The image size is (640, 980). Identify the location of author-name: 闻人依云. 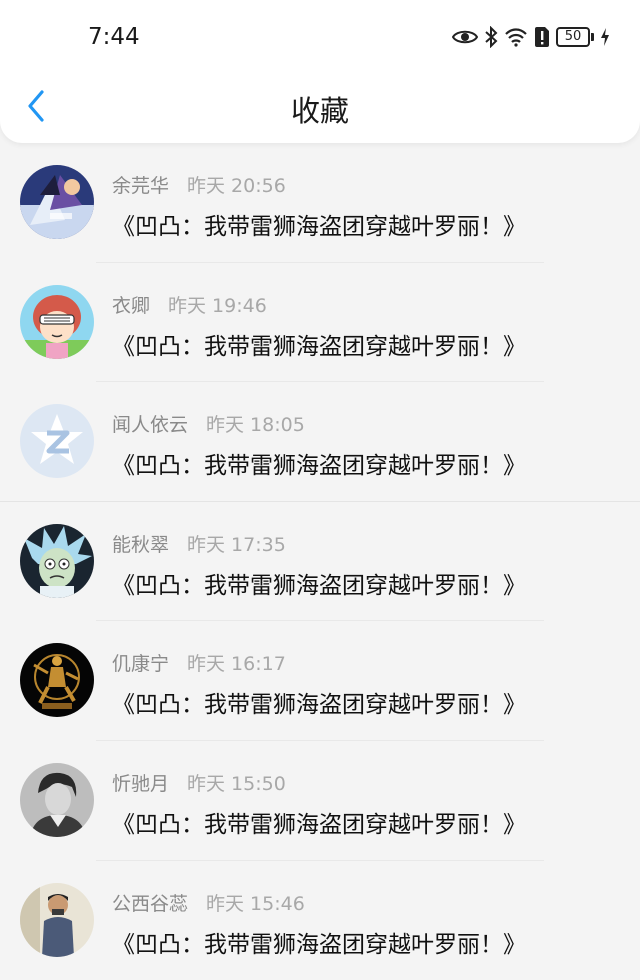
(150, 425).